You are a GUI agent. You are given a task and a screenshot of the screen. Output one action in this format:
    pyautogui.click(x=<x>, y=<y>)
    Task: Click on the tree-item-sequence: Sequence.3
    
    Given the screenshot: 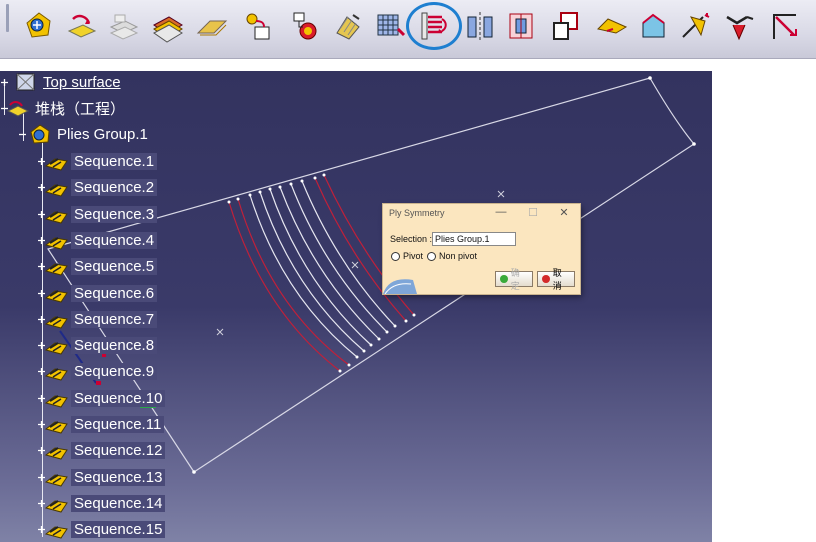 What is the action you would take?
    pyautogui.click(x=97, y=214)
    